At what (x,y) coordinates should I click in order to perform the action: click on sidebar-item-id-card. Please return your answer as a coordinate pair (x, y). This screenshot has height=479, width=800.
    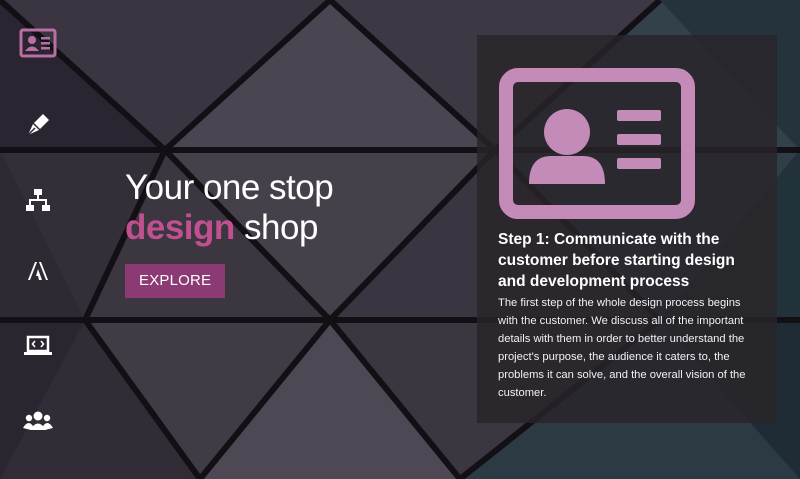
    Looking at the image, I should click on (38, 43).